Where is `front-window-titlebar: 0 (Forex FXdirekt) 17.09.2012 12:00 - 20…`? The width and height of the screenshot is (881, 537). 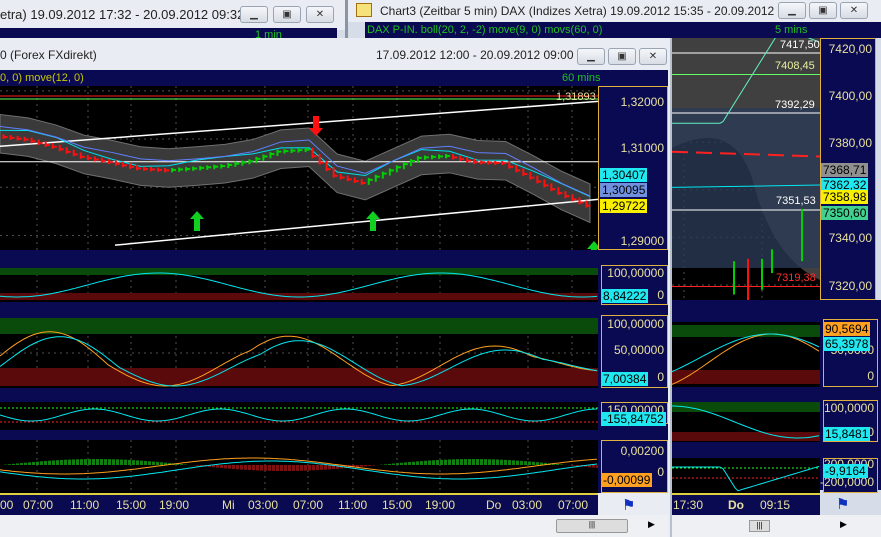 front-window-titlebar: 0 (Forex FXdirekt) 17.09.2012 12:00 - 20… is located at coordinates (335, 53).